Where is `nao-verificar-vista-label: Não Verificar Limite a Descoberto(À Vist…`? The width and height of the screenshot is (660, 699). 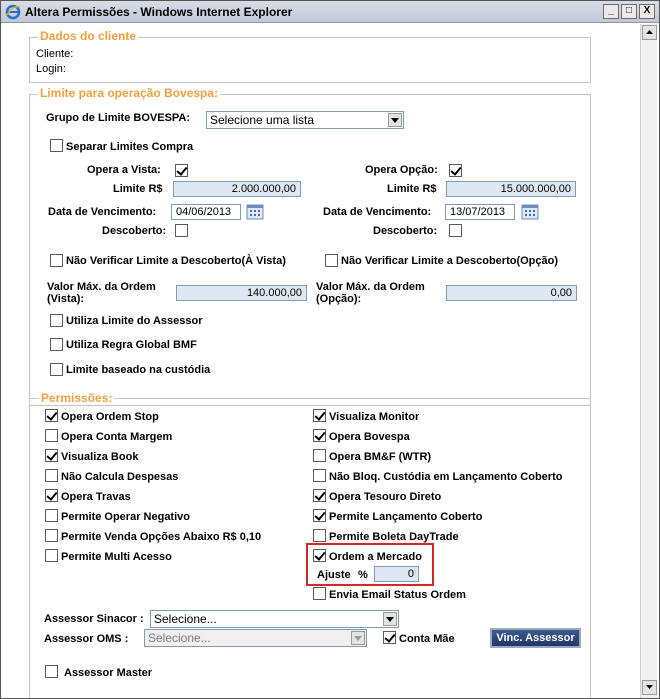
nao-verificar-vista-label: Não Verificar Limite a Descoberto(À Vist… is located at coordinates (176, 261).